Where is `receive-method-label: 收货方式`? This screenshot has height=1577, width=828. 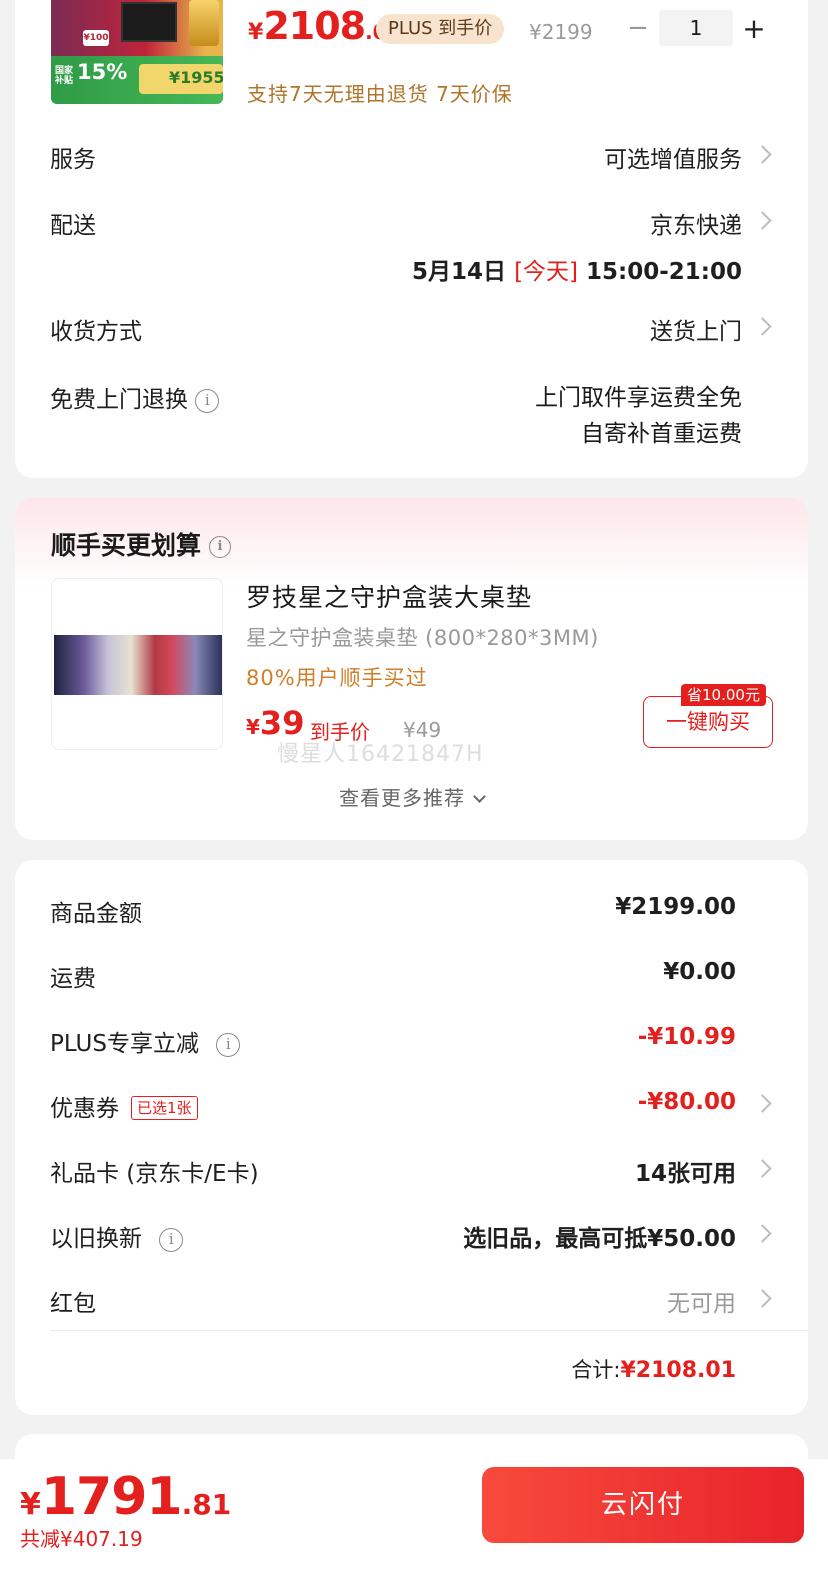 receive-method-label: 收货方式 is located at coordinates (96, 332).